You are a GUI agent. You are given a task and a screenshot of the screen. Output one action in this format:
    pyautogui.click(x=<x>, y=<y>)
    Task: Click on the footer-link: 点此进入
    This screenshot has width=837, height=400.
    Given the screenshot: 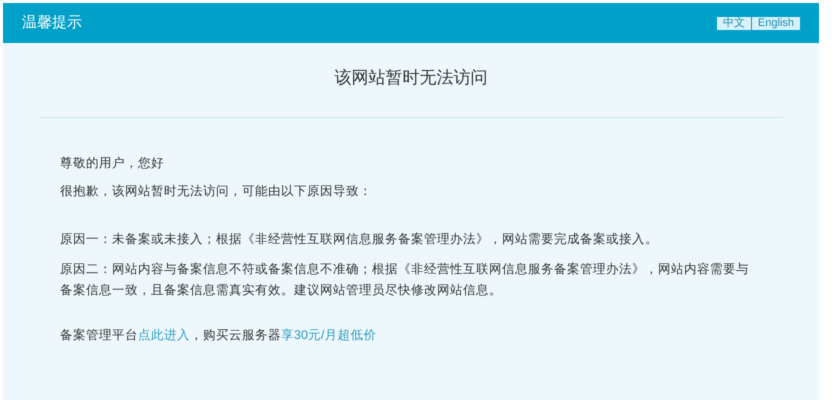 What is the action you would take?
    pyautogui.click(x=164, y=335)
    